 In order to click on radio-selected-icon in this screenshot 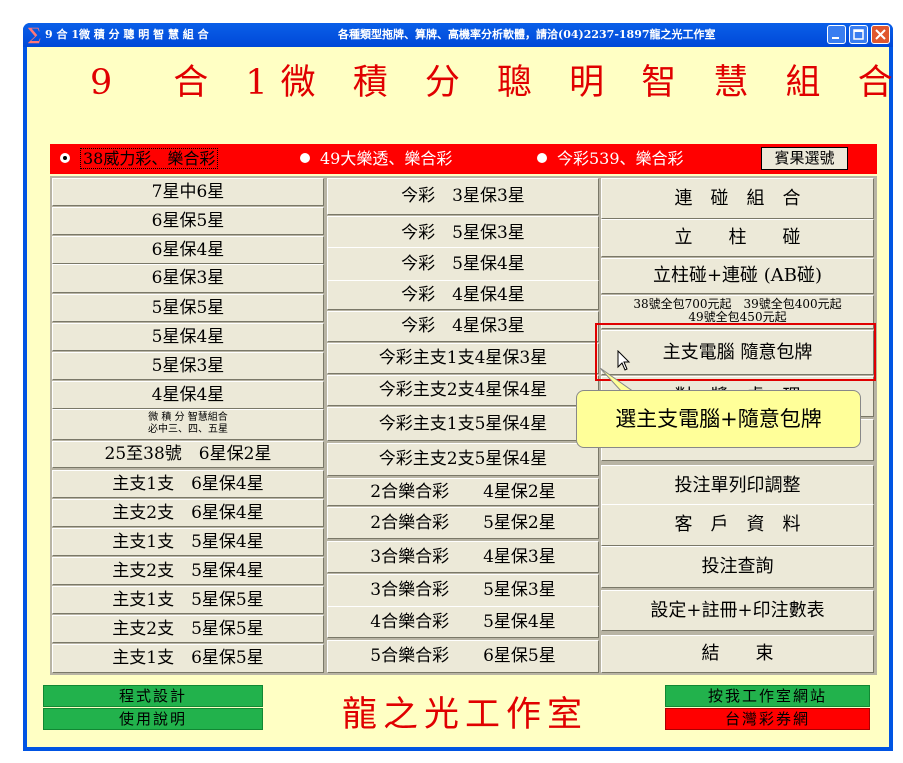, I will do `click(65, 158)`.